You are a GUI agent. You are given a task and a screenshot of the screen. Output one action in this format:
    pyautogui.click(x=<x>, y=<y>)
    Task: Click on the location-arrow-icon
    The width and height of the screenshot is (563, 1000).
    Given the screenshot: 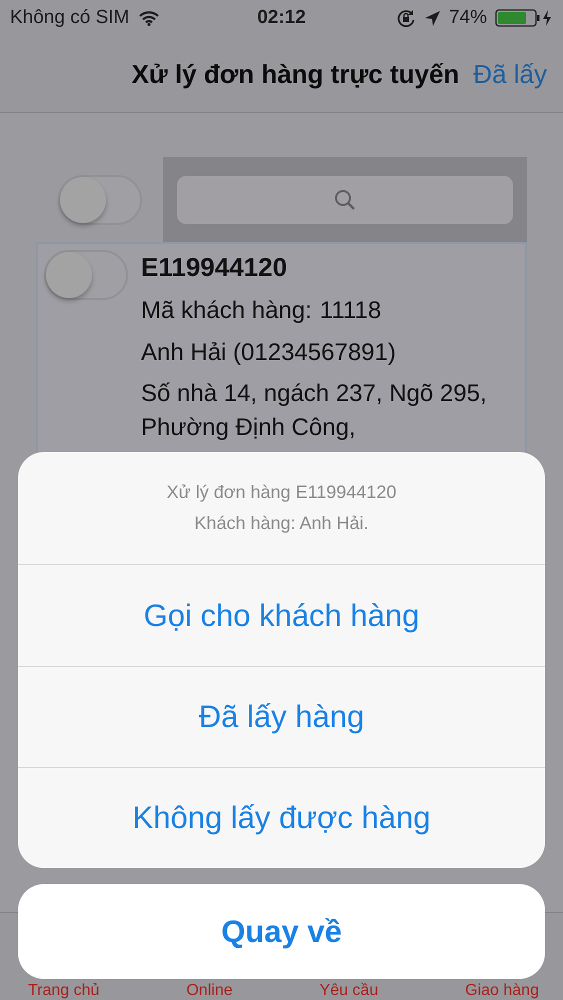 What is the action you would take?
    pyautogui.click(x=432, y=18)
    